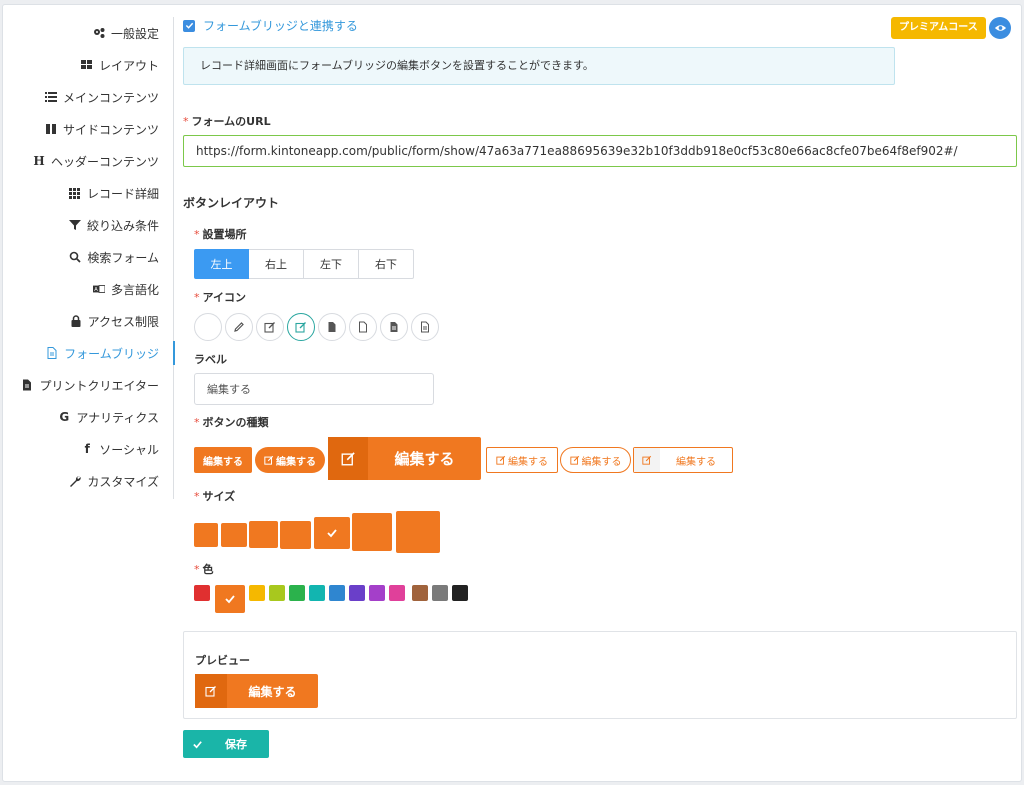  What do you see at coordinates (277, 593) in the screenshot?
I see `color-swatch-lime` at bounding box center [277, 593].